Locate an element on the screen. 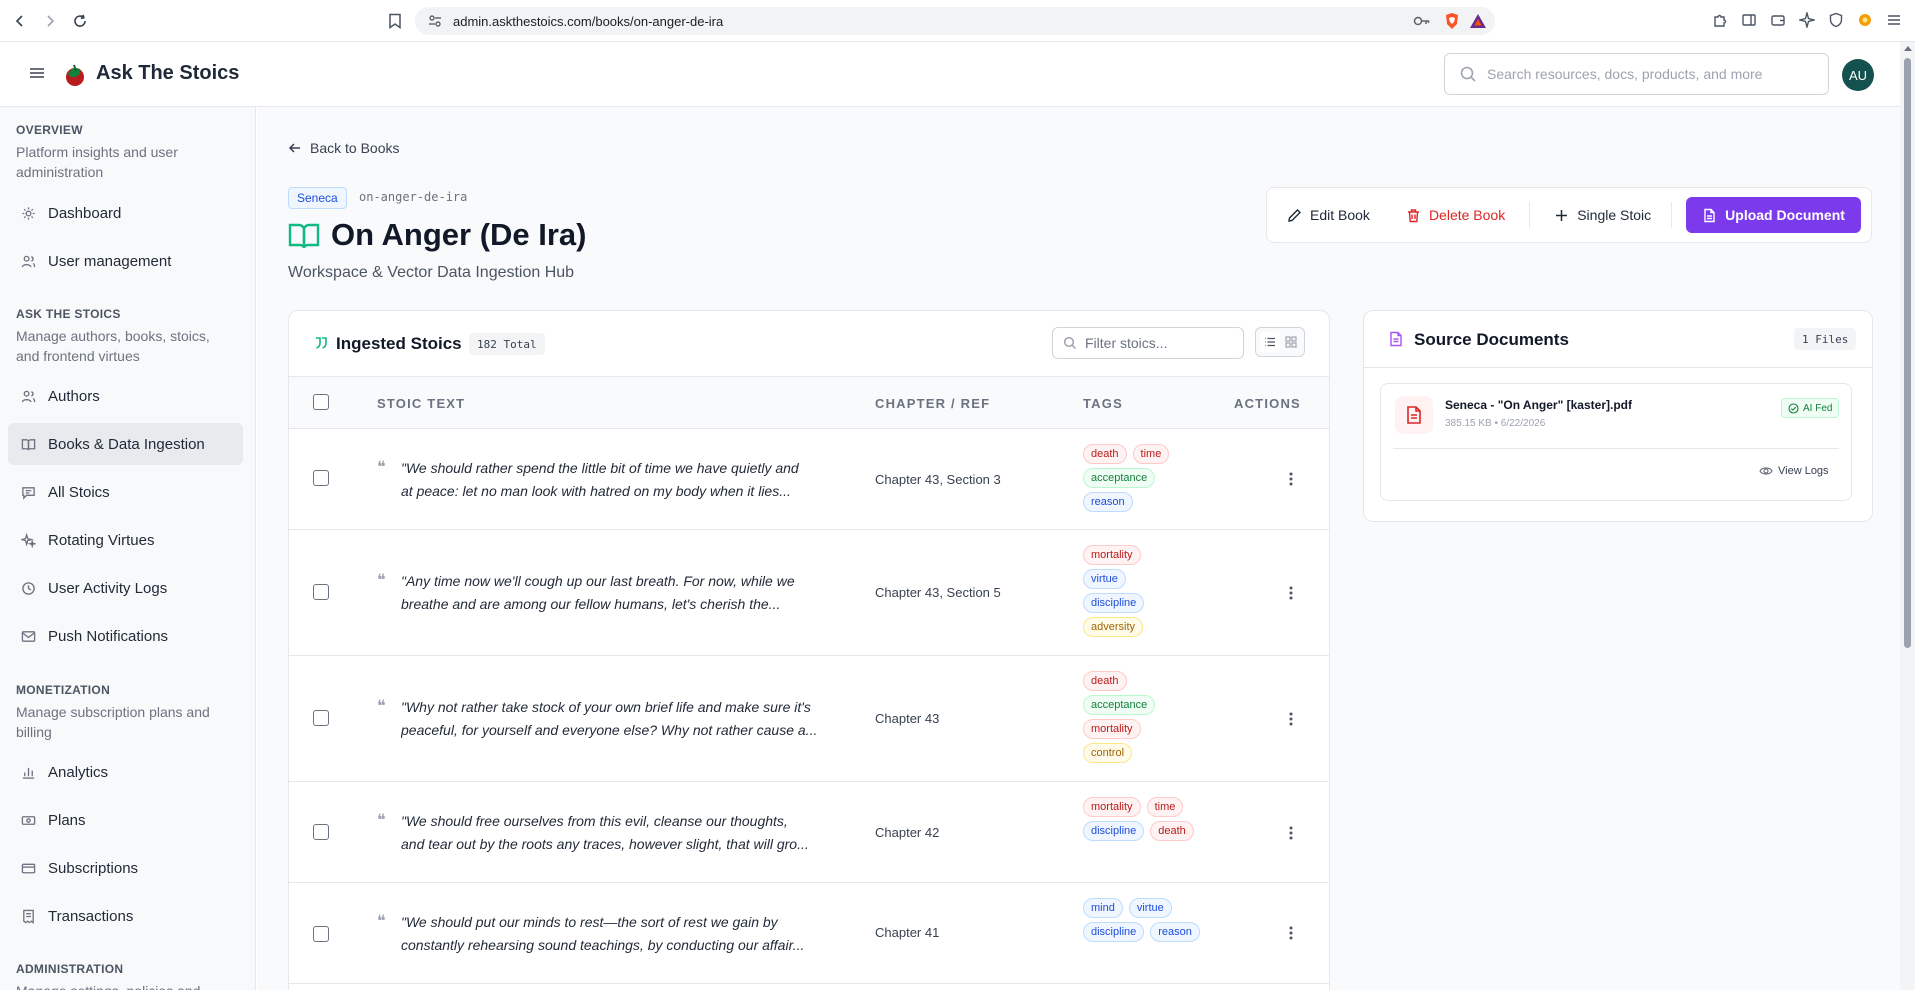 The height and width of the screenshot is (990, 1915). key-icon is located at coordinates (1422, 21).